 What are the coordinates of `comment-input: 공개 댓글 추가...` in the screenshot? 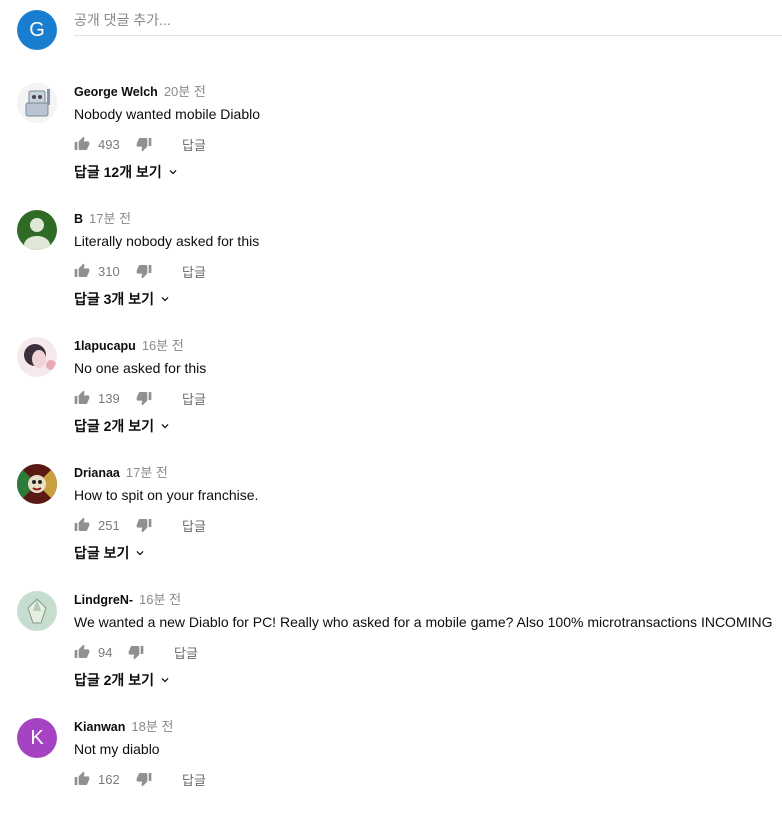 It's located at (428, 23).